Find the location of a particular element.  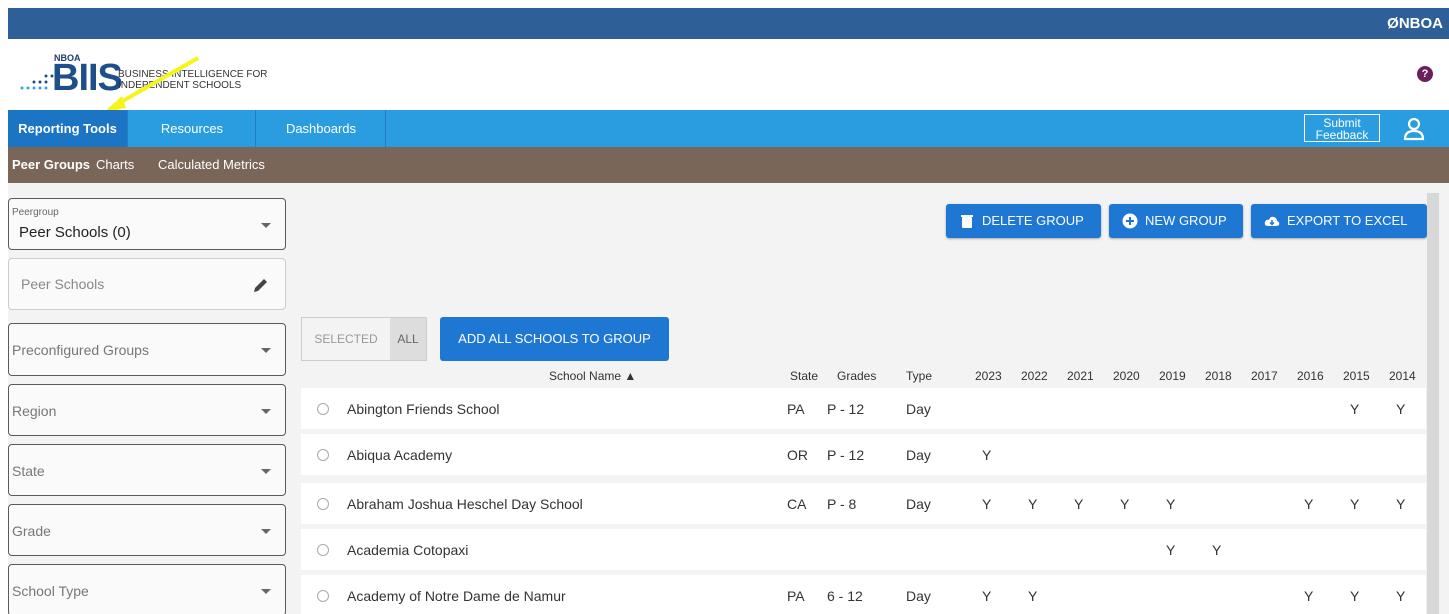

peergroup-label: Peergroup is located at coordinates (35, 212).